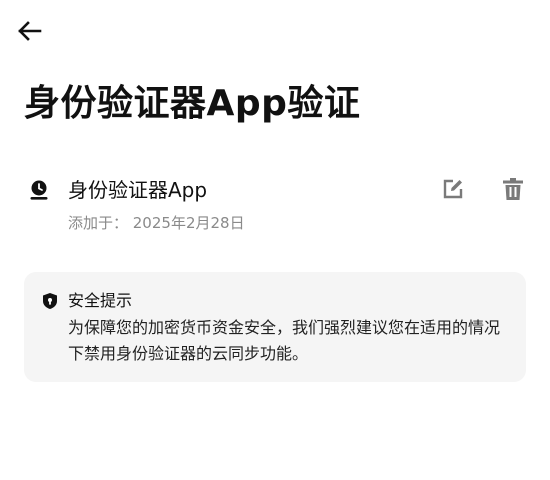 This screenshot has height=480, width=550. What do you see at coordinates (138, 190) in the screenshot?
I see `authenticator-name: 身份验证器App` at bounding box center [138, 190].